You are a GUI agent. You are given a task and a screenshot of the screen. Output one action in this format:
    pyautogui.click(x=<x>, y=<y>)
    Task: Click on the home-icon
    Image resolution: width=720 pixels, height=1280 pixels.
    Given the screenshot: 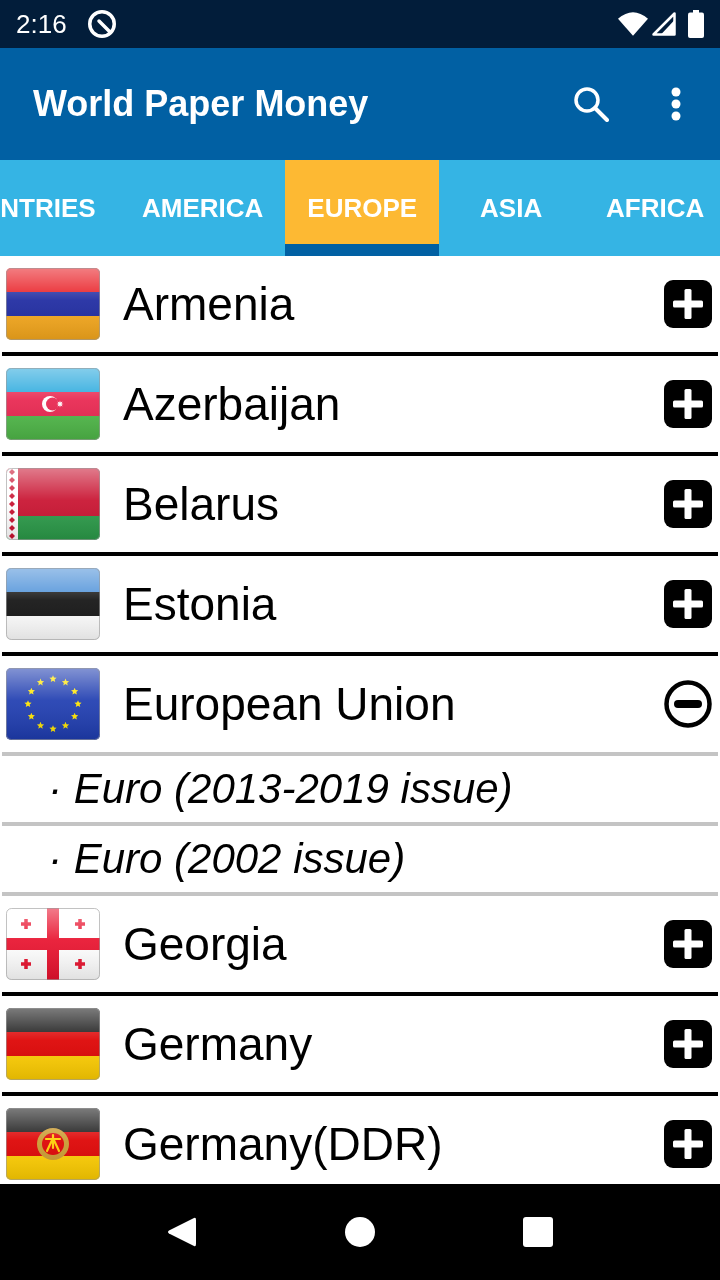 What is the action you would take?
    pyautogui.click(x=360, y=1232)
    